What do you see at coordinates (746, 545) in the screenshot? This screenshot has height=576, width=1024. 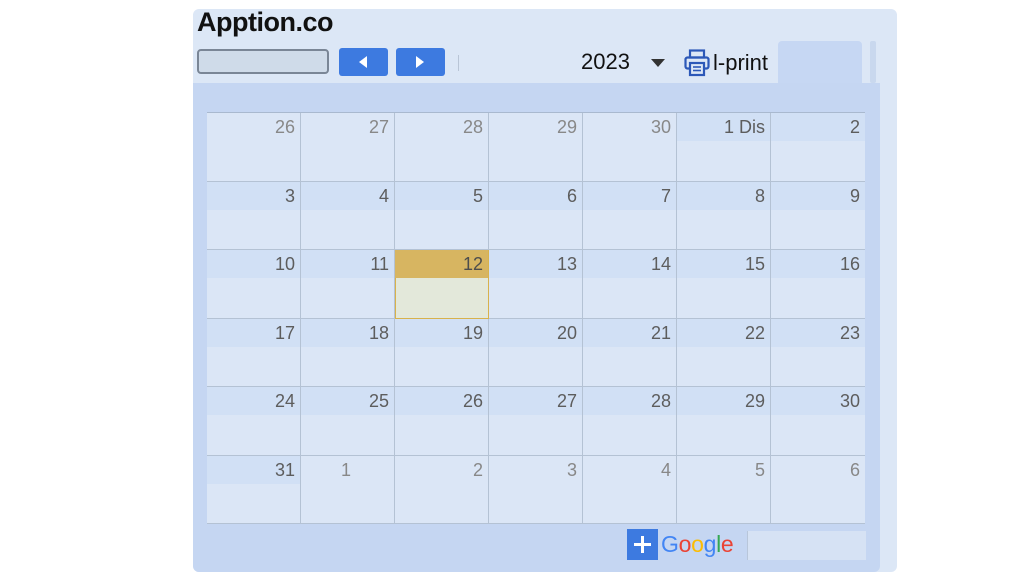 I see `calendar-footer: Google` at bounding box center [746, 545].